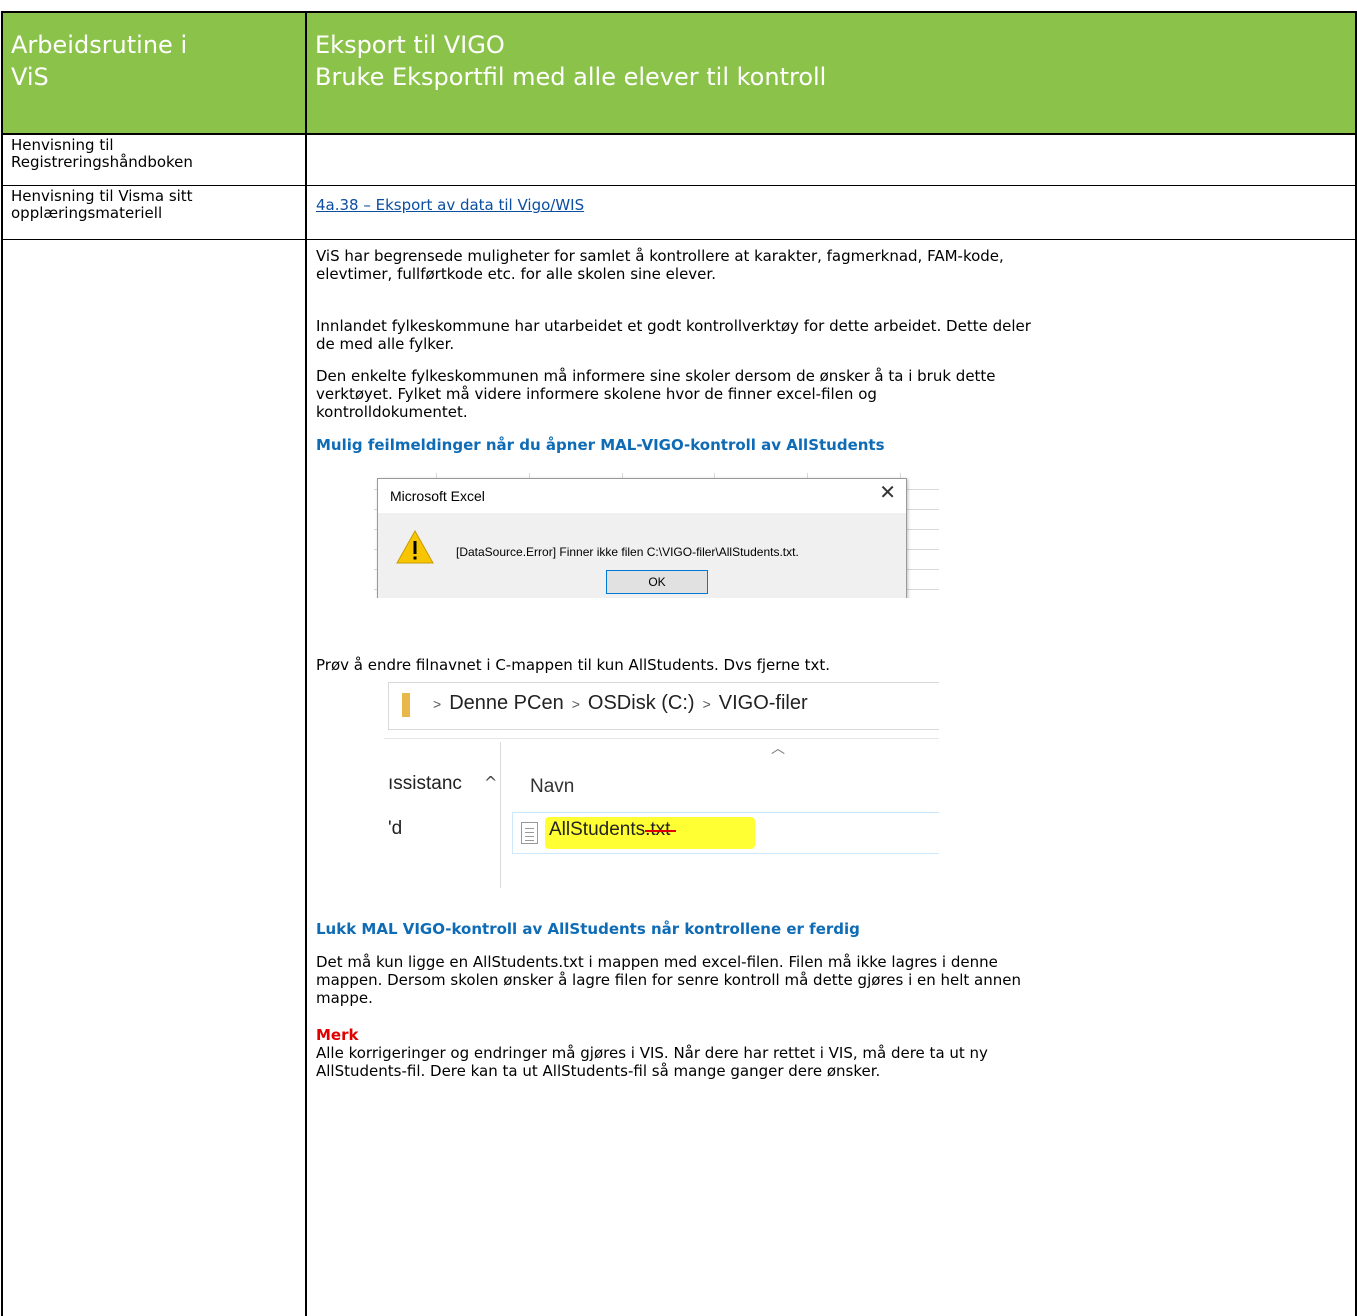  What do you see at coordinates (392, 412) in the screenshot?
I see `paragraph-3-line-3: kontrolldokumentet.` at bounding box center [392, 412].